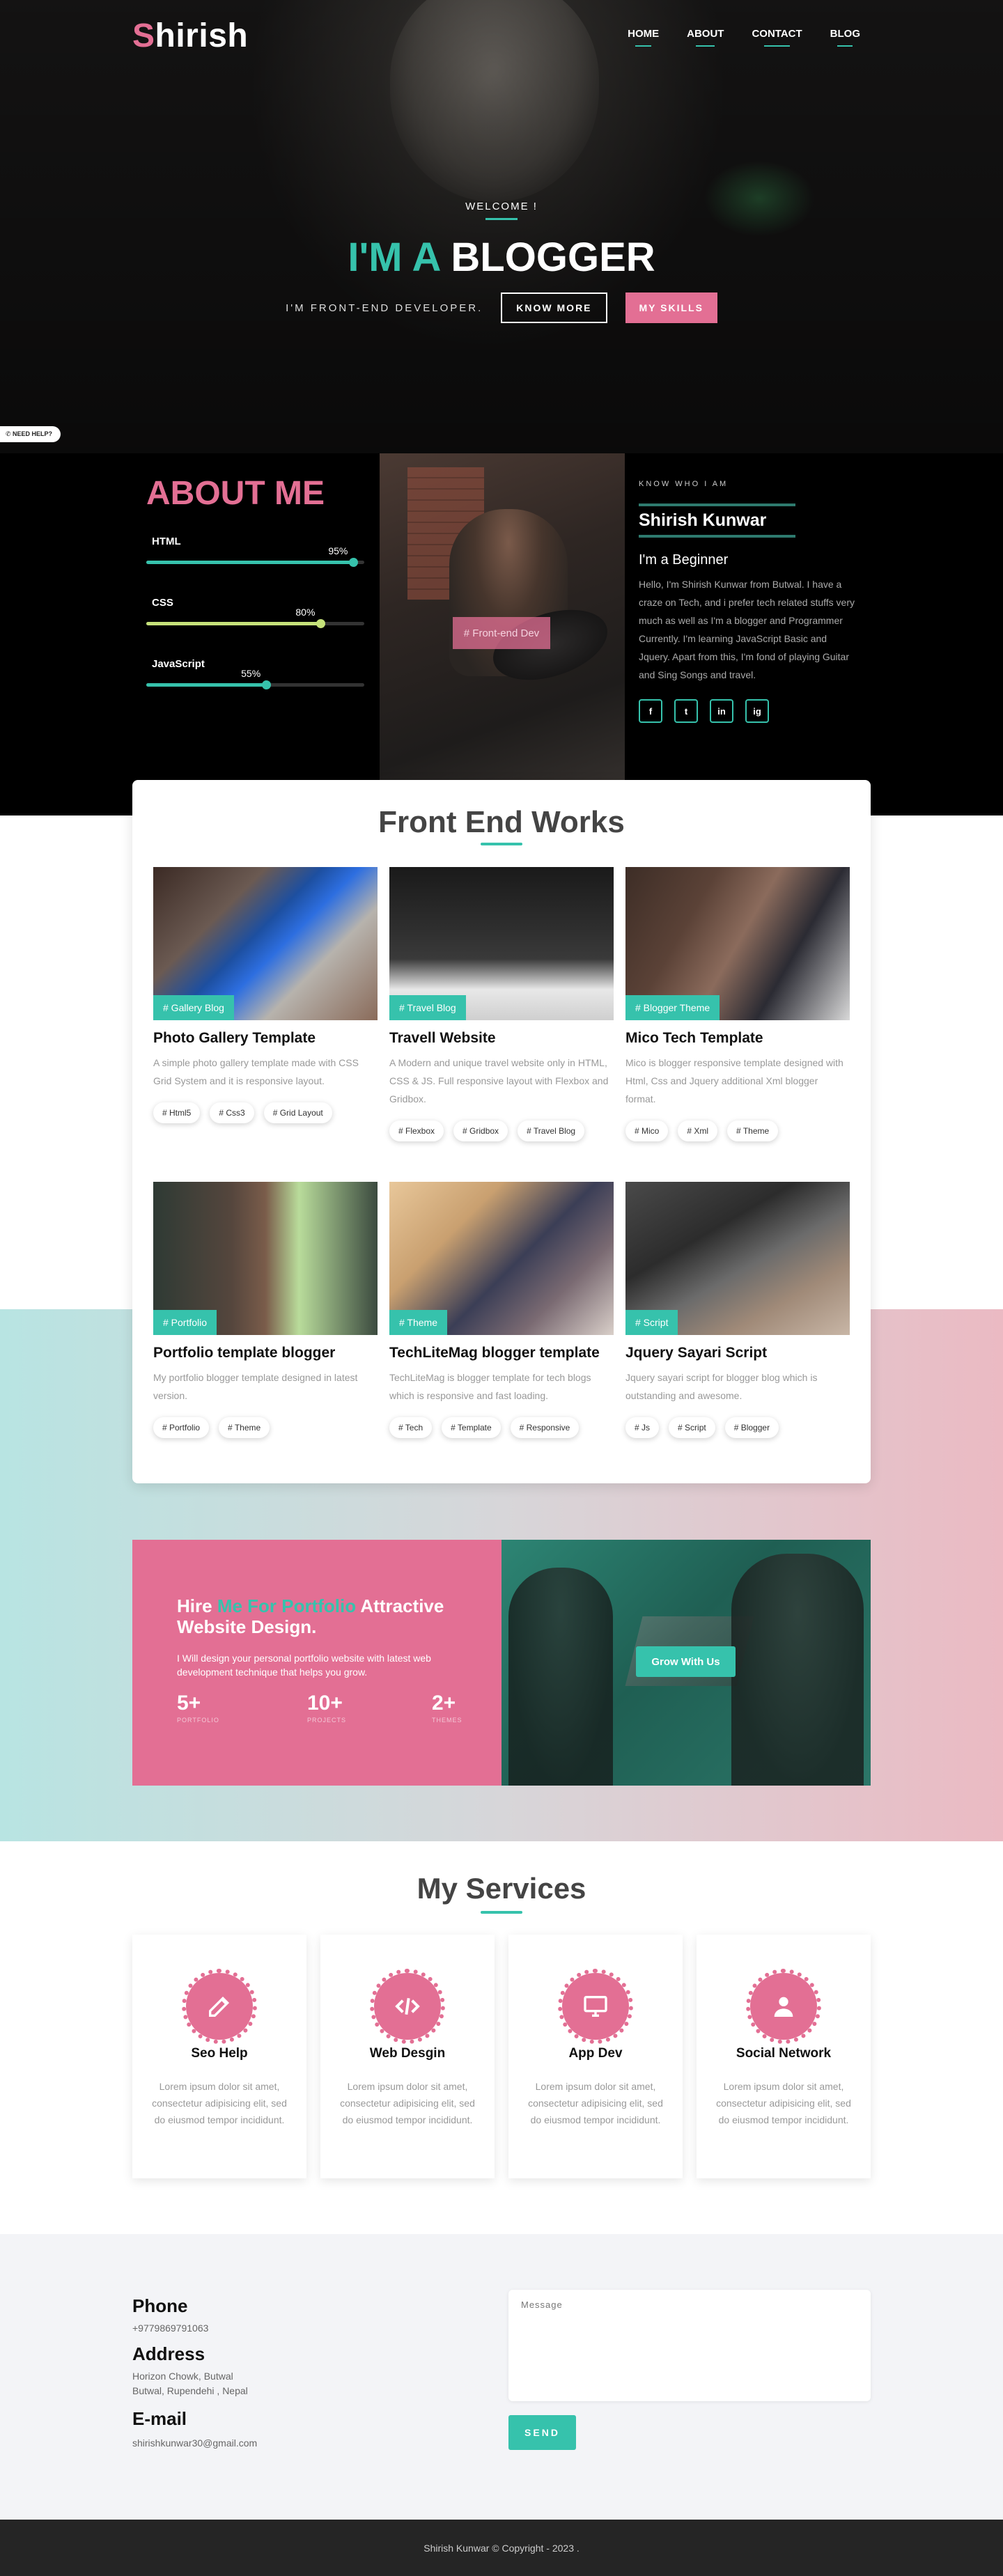 This screenshot has height=2576, width=1003. I want to click on work-thumbnail: # Script, so click(738, 1259).